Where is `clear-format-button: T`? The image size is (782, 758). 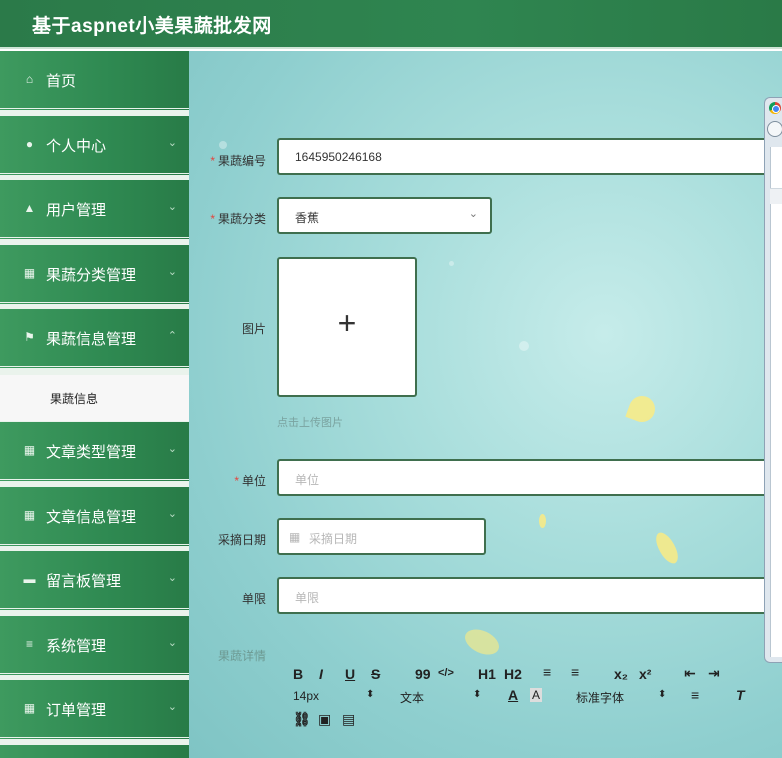 clear-format-button: T is located at coordinates (740, 695).